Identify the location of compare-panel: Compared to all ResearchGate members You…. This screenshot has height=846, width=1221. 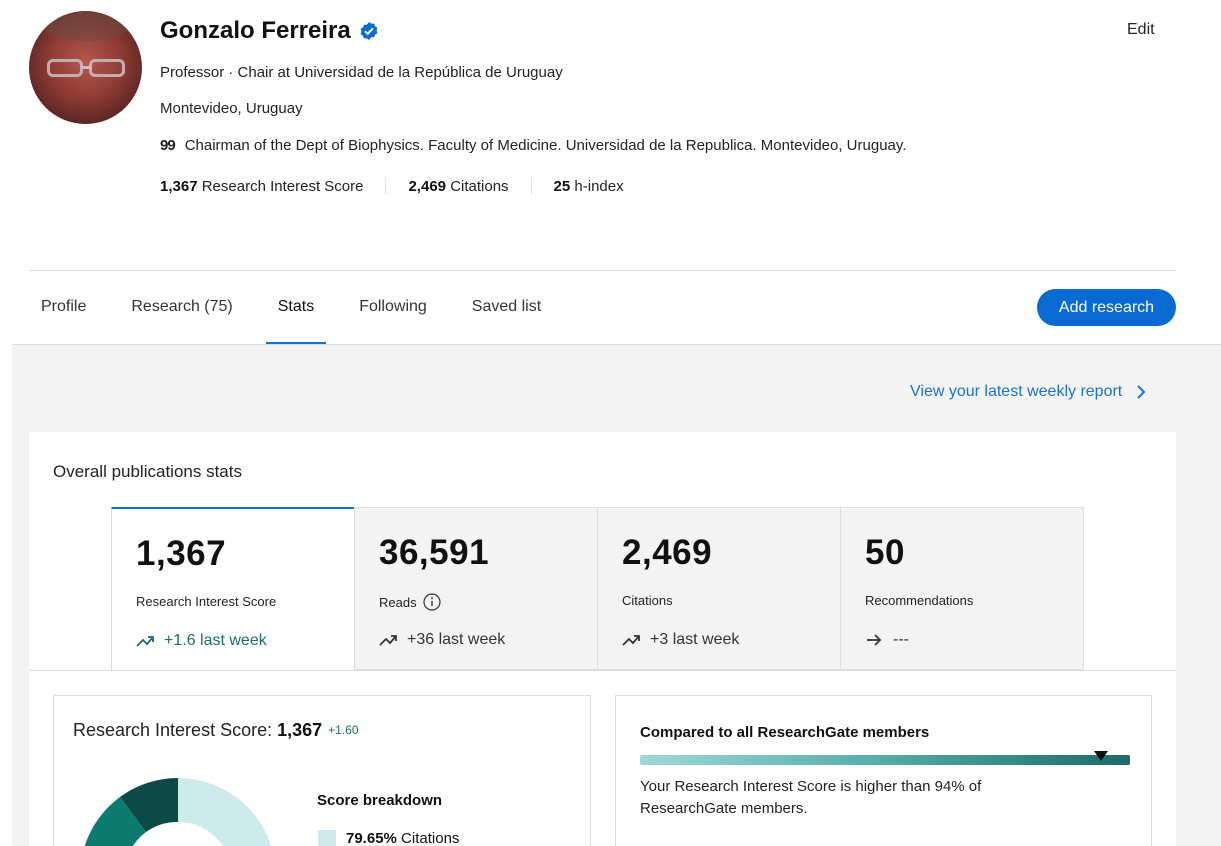
(883, 770).